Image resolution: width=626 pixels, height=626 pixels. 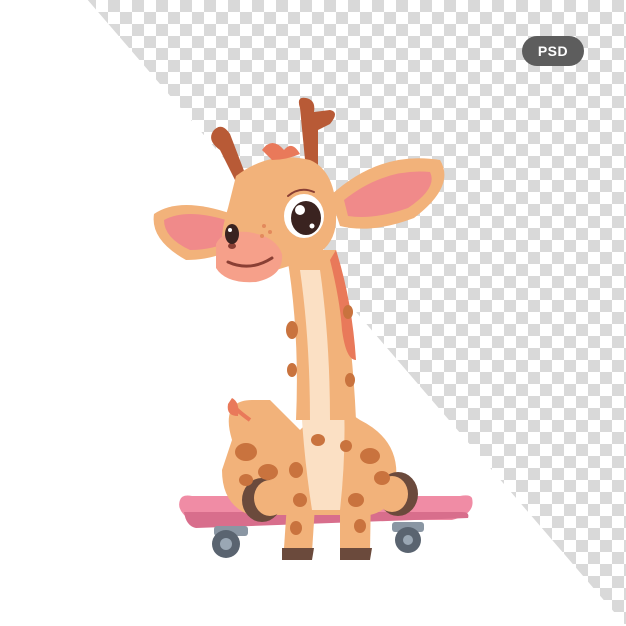 What do you see at coordinates (321, 335) in the screenshot?
I see `giraffe-neck` at bounding box center [321, 335].